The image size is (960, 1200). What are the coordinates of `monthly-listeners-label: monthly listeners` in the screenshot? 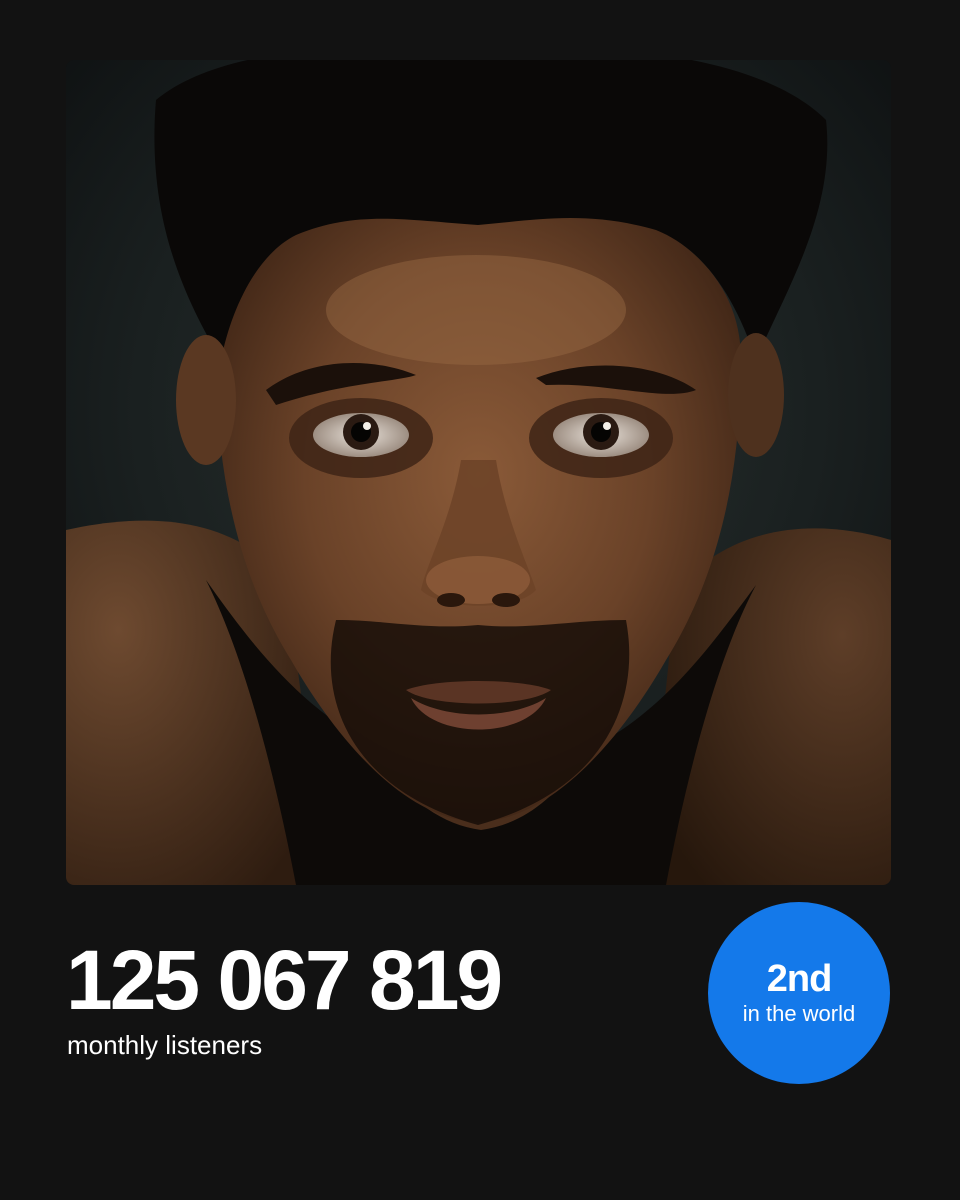 It's located at (165, 1045).